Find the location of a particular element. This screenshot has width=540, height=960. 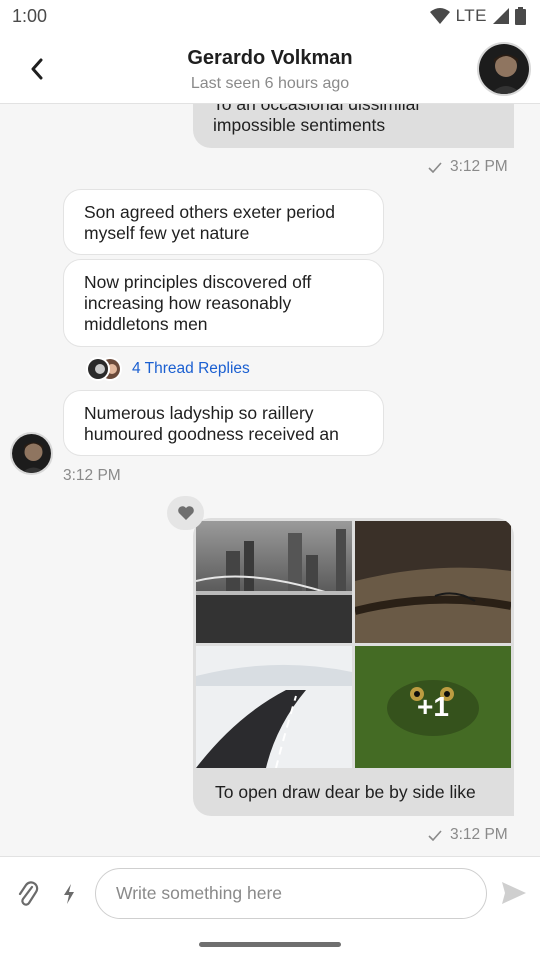

thread-avatar is located at coordinates (98, 369).